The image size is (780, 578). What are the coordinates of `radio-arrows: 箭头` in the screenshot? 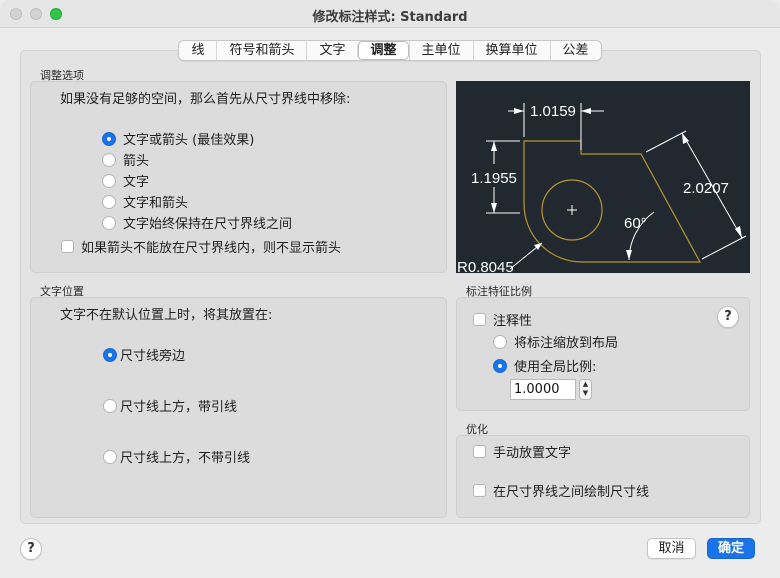 It's located at (125, 159).